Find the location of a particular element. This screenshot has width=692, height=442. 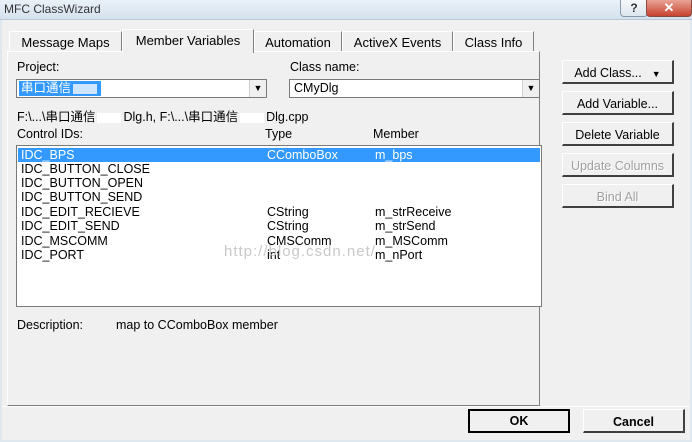

table-row: IDC_EDIT_SEND CString m_strSend is located at coordinates (279, 226).